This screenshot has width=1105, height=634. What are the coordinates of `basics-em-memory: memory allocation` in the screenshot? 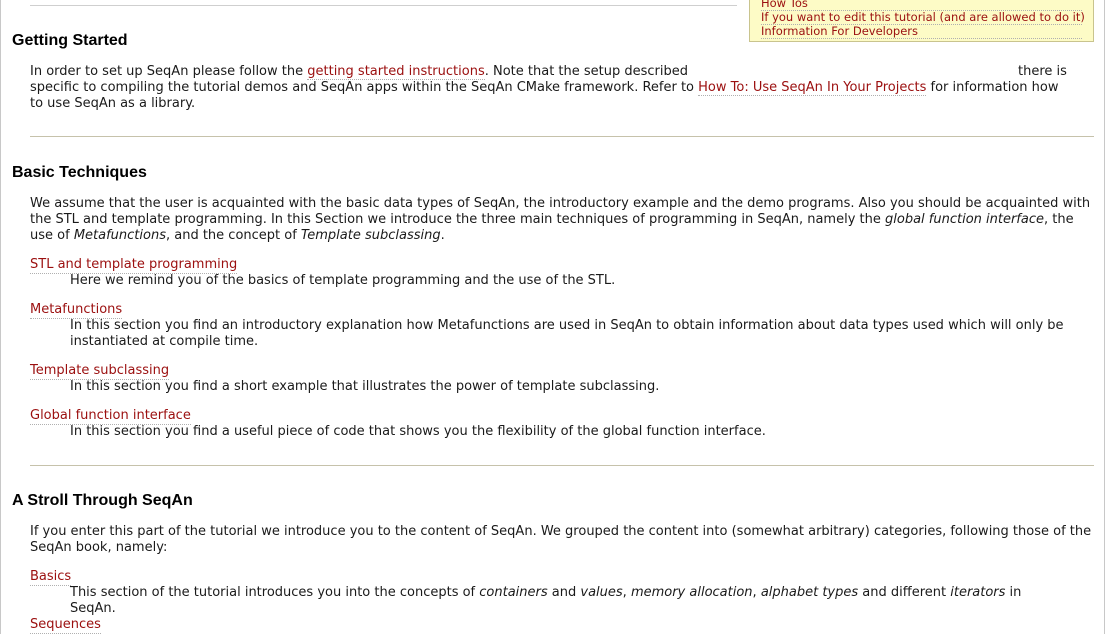 It's located at (691, 592).